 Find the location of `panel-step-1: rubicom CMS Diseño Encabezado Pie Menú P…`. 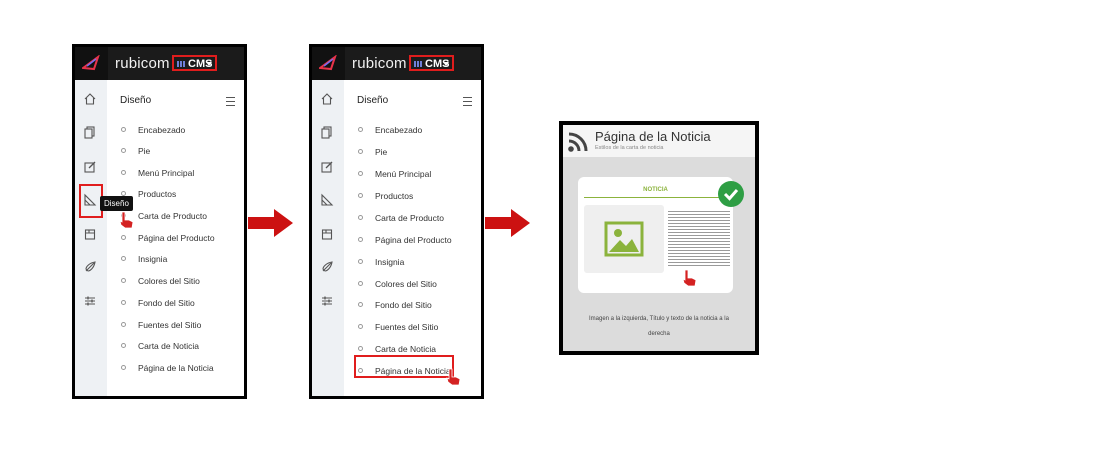

panel-step-1: rubicom CMS Diseño Encabezado Pie Menú P… is located at coordinates (159, 221).